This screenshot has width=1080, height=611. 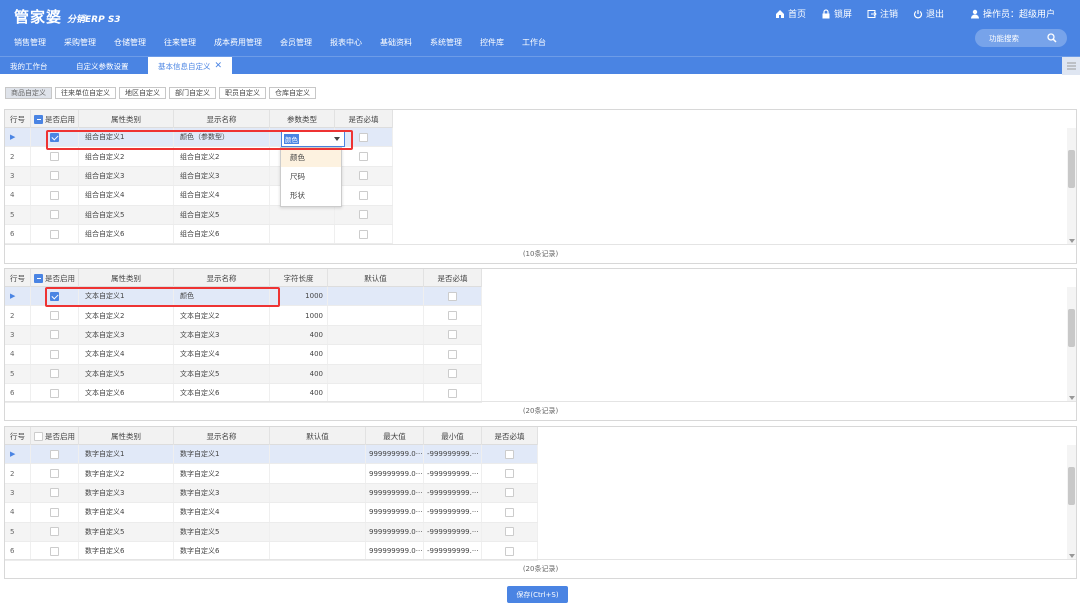 I want to click on menu-item: 报表中心, so click(x=346, y=42).